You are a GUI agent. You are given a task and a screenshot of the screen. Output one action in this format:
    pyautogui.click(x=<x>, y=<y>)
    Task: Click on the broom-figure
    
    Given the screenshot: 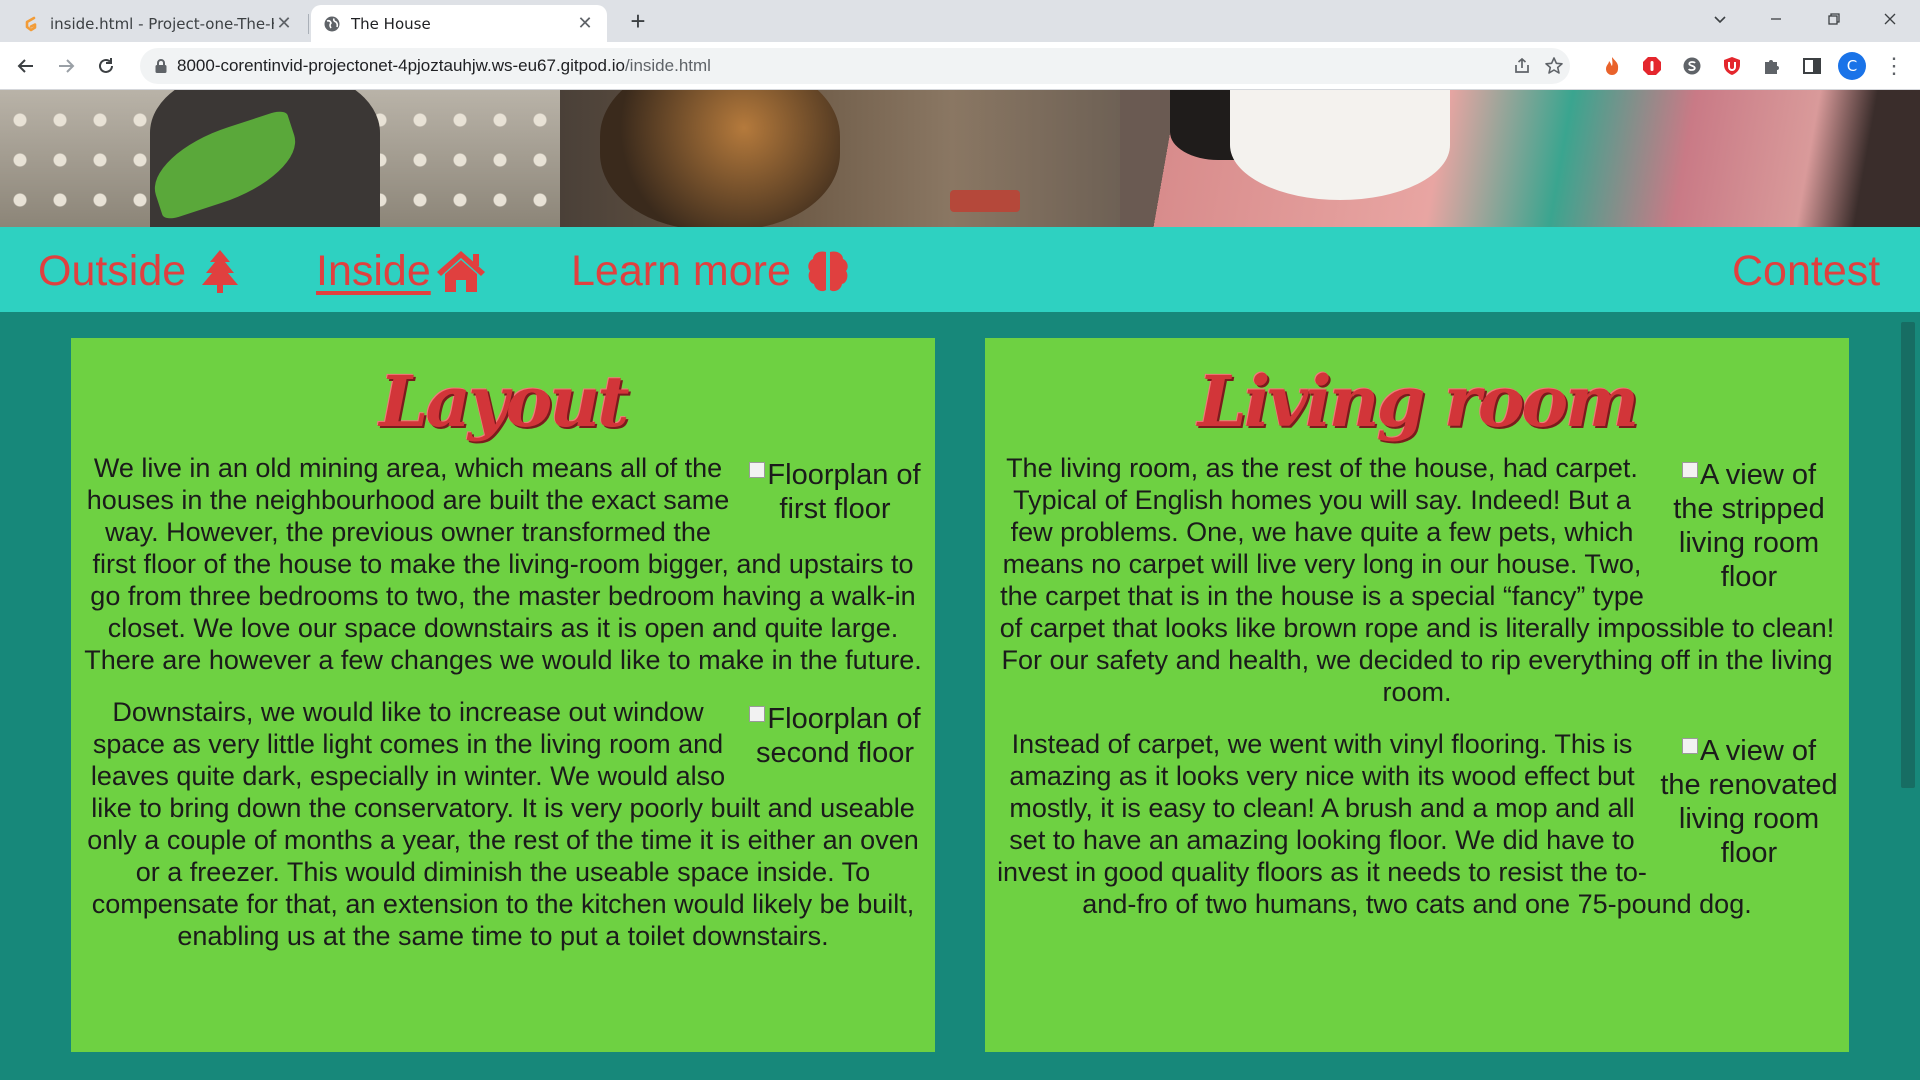 What is the action you would take?
    pyautogui.click(x=985, y=201)
    